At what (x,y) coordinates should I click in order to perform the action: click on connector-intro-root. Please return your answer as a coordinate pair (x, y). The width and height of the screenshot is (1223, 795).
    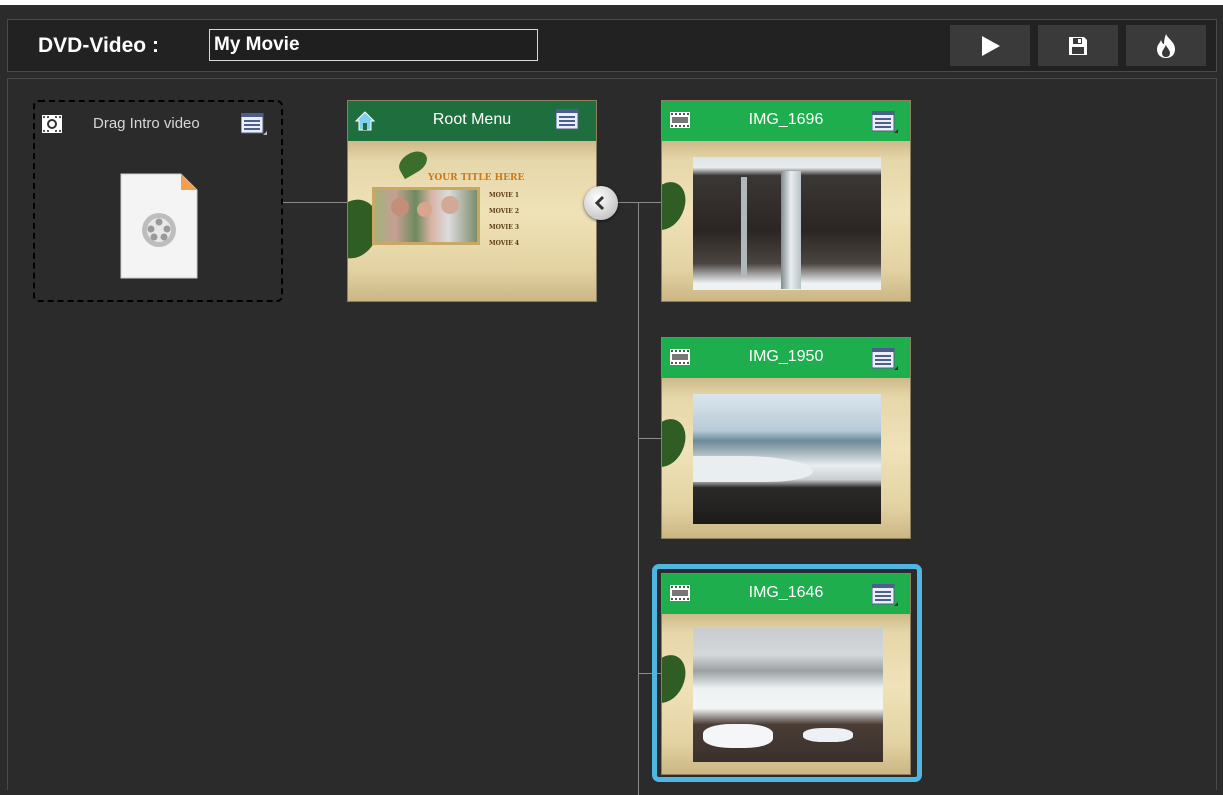
    Looking at the image, I should click on (315, 202).